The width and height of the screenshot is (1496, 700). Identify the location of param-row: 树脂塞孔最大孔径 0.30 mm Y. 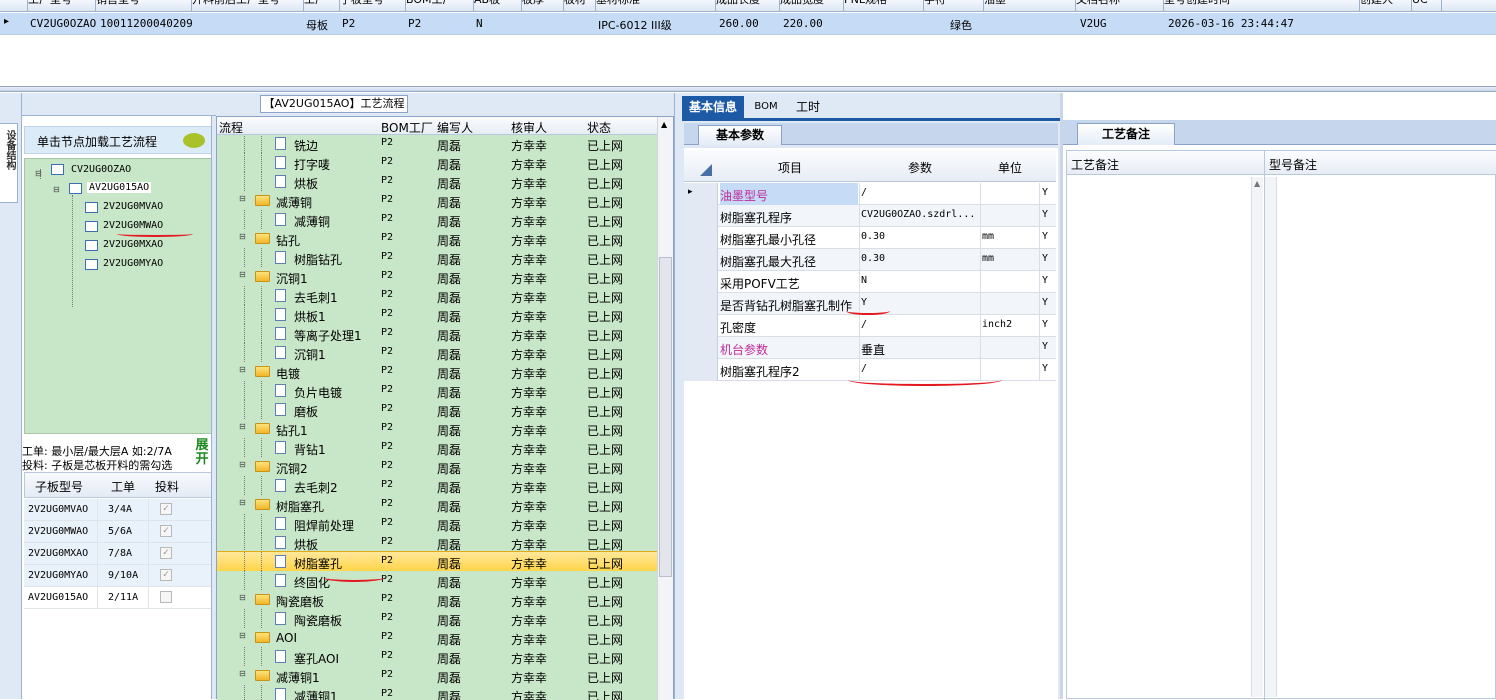
(870, 260).